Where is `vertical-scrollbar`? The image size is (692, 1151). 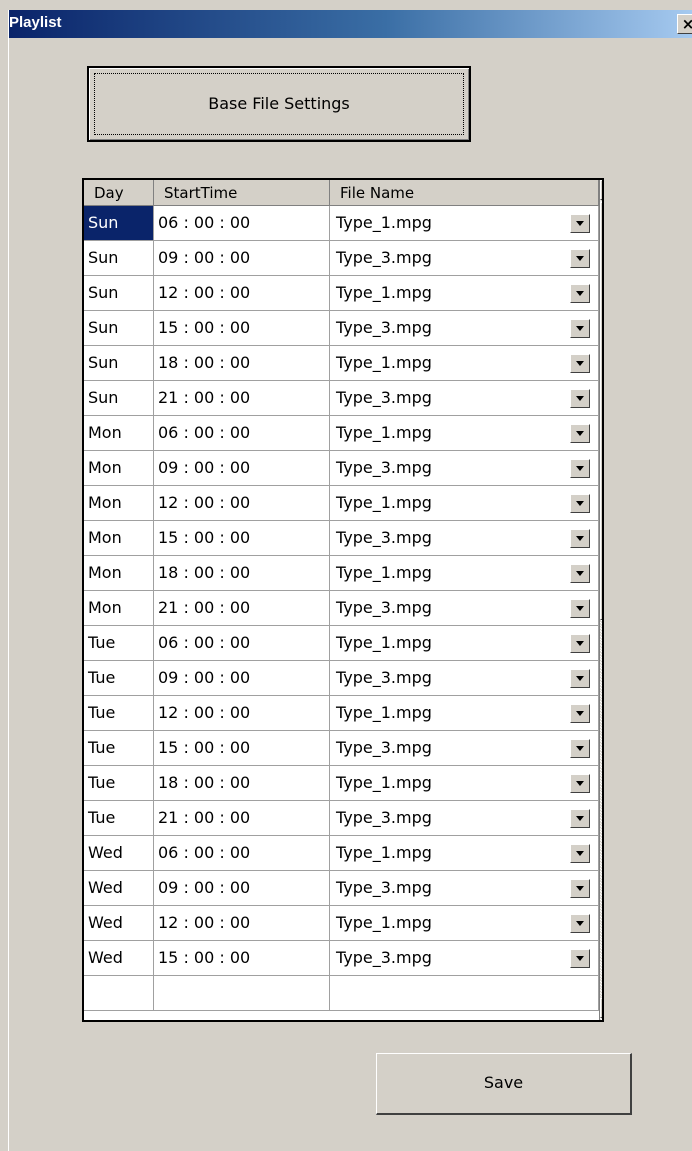 vertical-scrollbar is located at coordinates (600, 600).